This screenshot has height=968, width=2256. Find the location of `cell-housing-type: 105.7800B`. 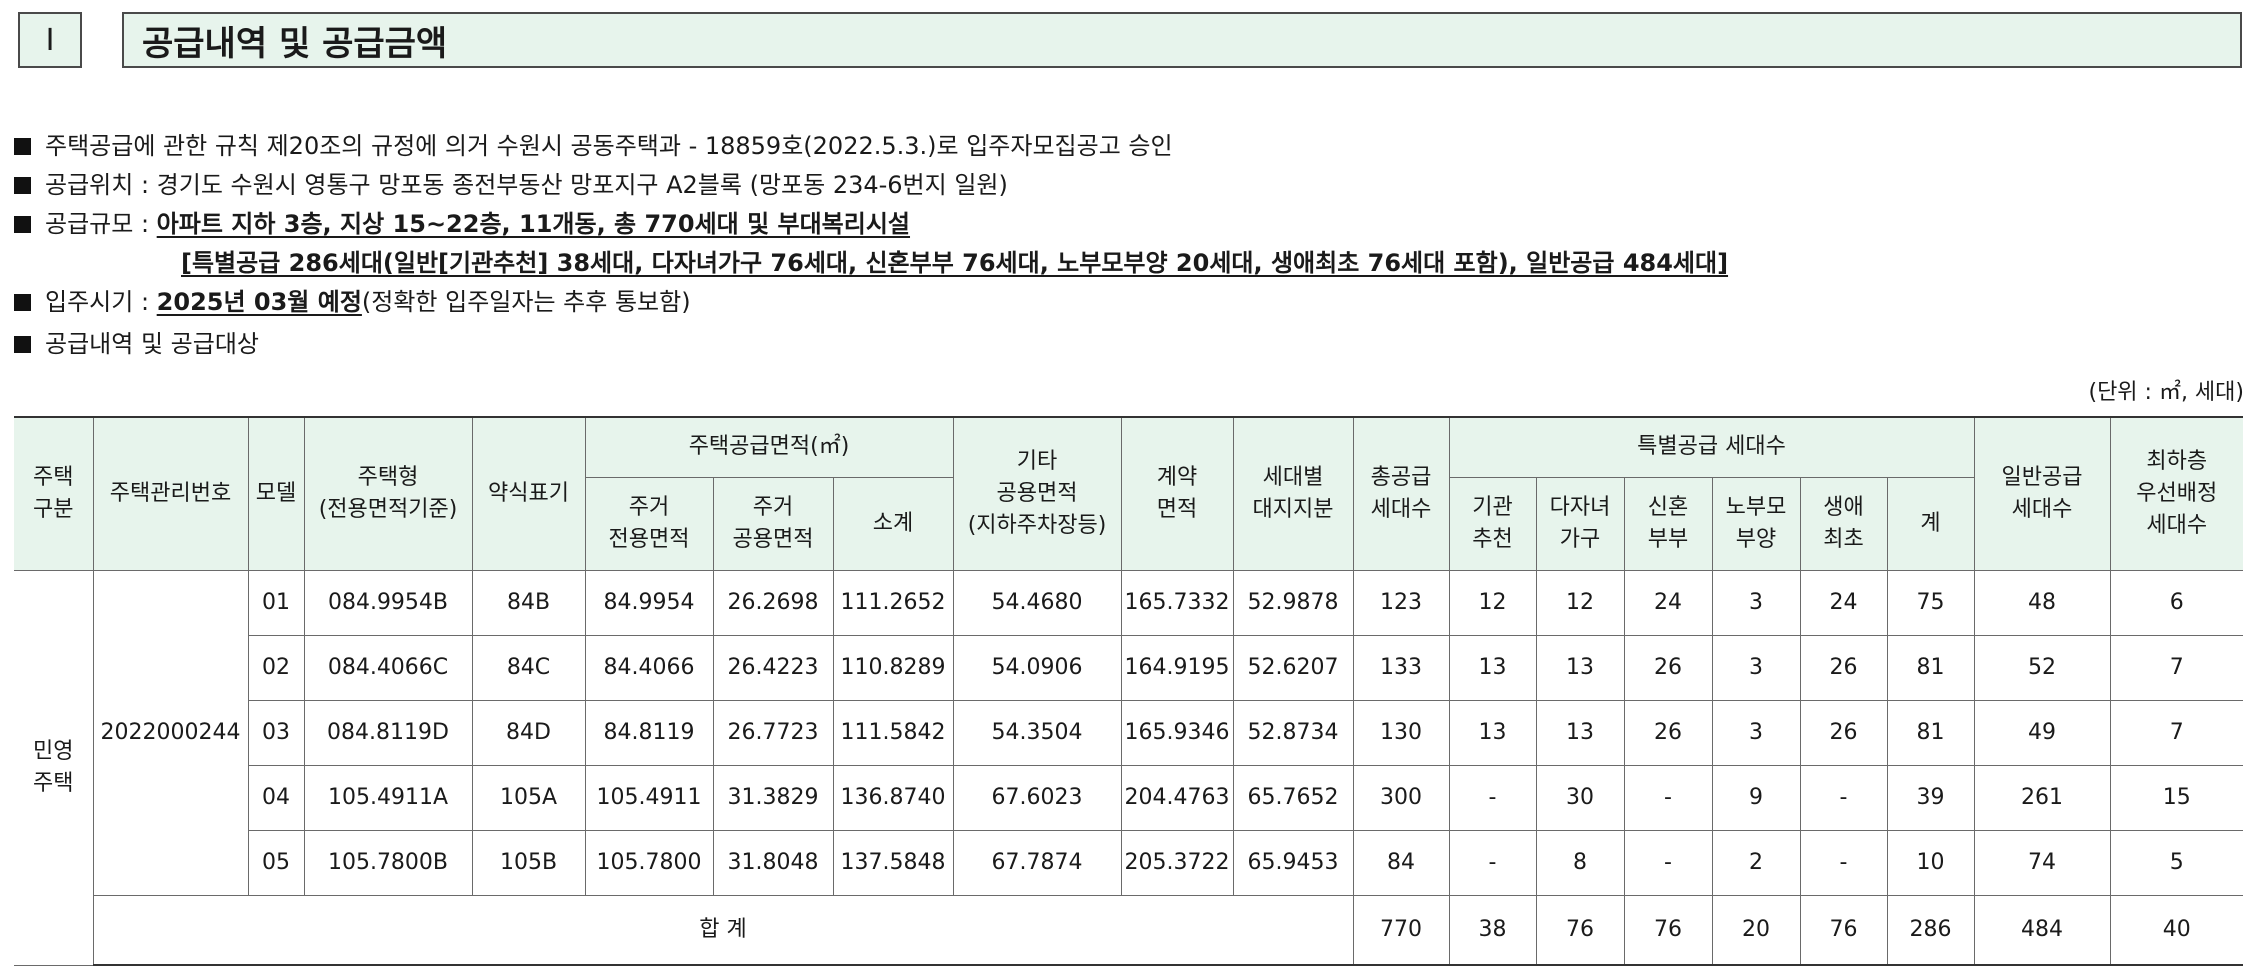

cell-housing-type: 105.7800B is located at coordinates (388, 862).